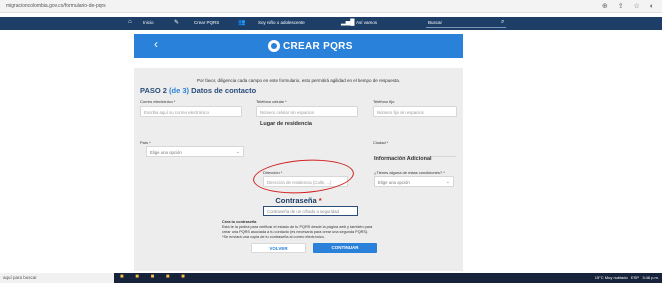 The height and width of the screenshot is (283, 662). Describe the element at coordinates (191, 111) in the screenshot. I see `email-field: Escriba aquí su correo electrónico` at that location.